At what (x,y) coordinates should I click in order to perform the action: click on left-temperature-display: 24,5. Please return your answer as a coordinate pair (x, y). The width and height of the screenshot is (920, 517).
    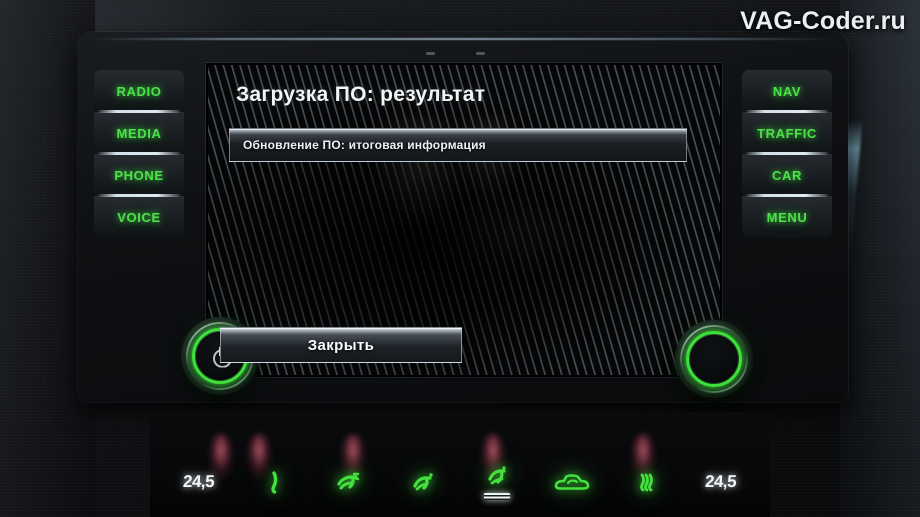
    Looking at the image, I should click on (199, 482).